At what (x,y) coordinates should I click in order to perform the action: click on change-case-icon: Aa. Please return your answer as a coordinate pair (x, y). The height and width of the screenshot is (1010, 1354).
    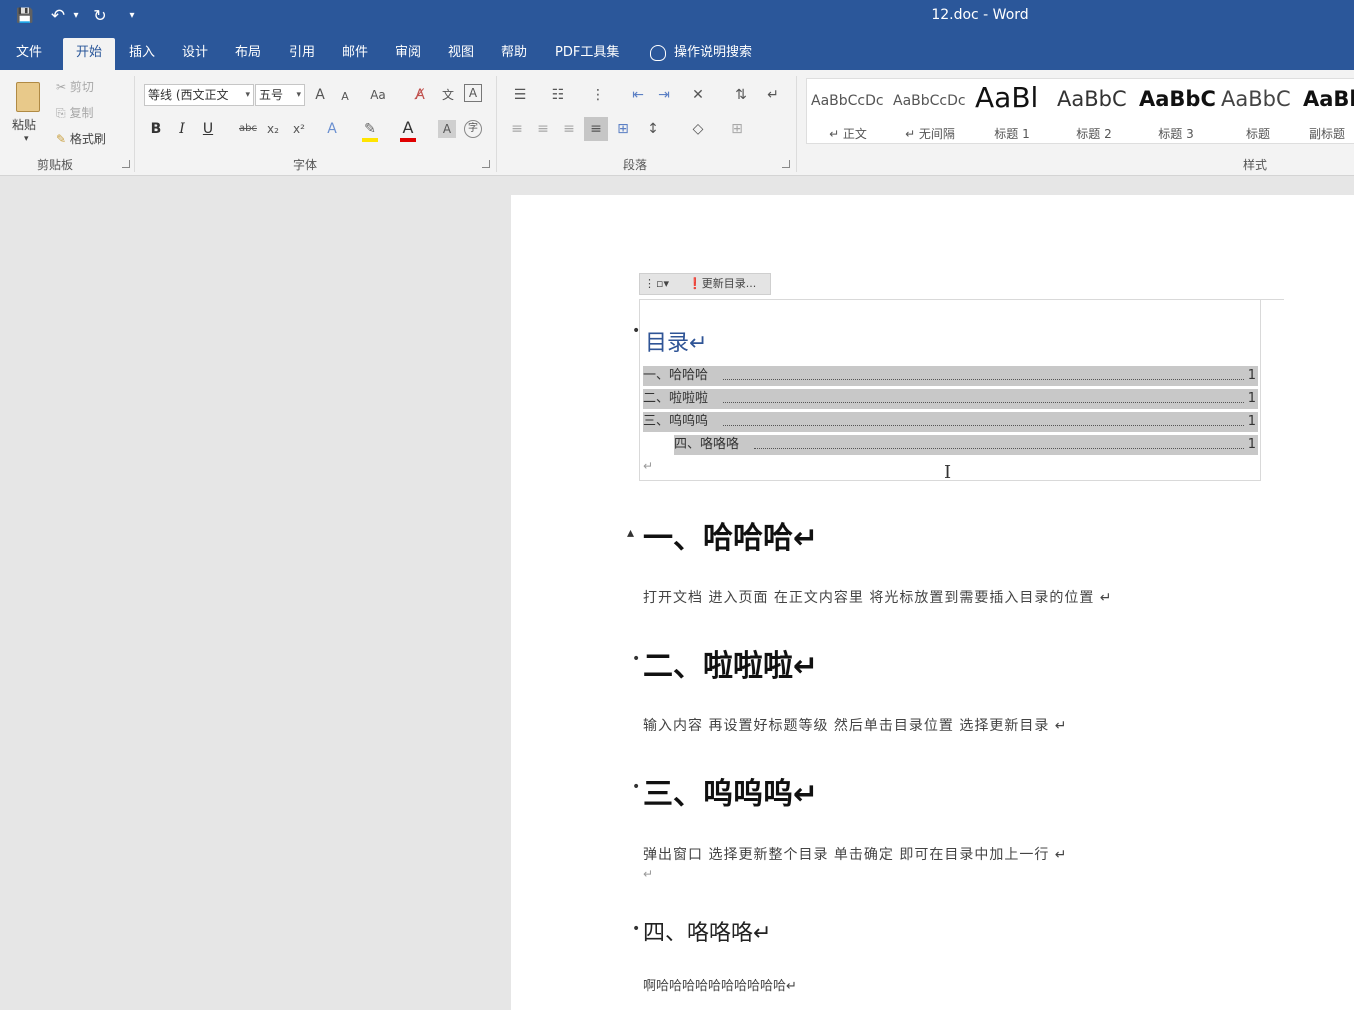
    Looking at the image, I should click on (378, 95).